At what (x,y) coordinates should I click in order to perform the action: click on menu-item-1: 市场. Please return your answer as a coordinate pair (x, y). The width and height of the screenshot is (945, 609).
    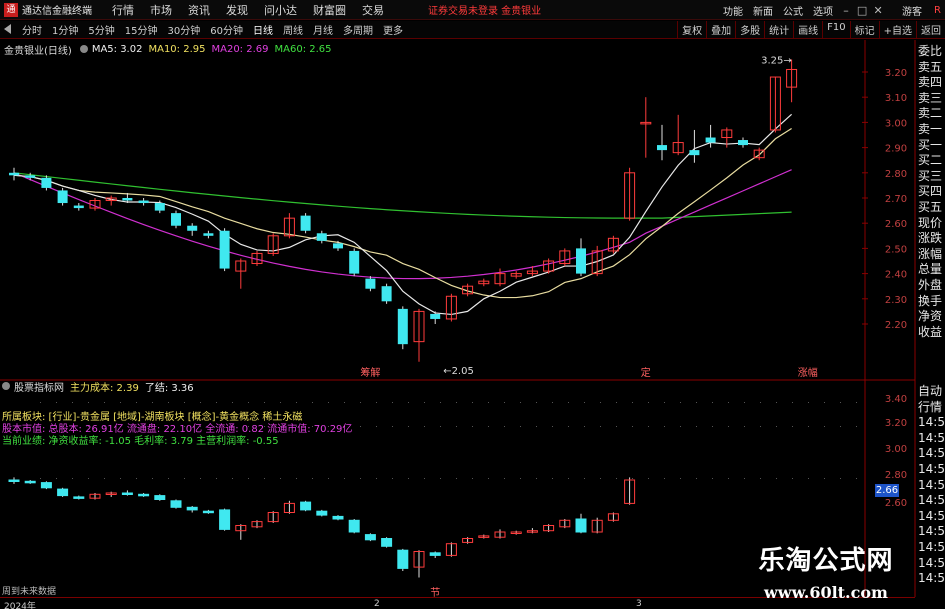
    Looking at the image, I should click on (161, 10).